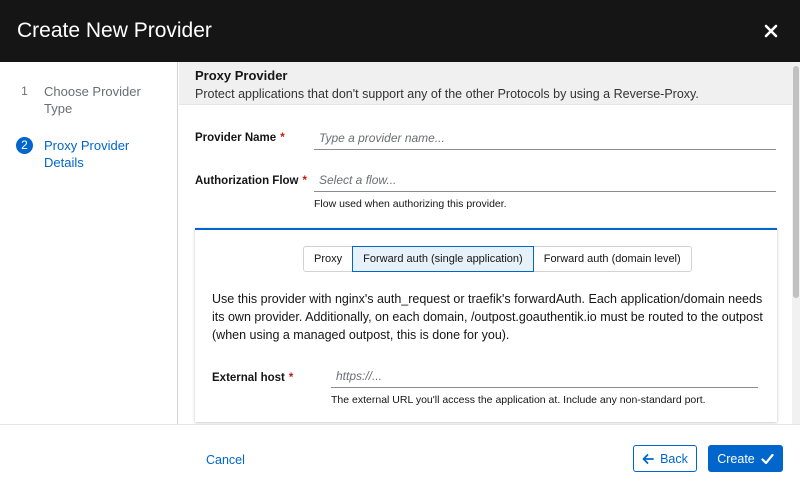  I want to click on cancel-button: Cancel, so click(225, 460).